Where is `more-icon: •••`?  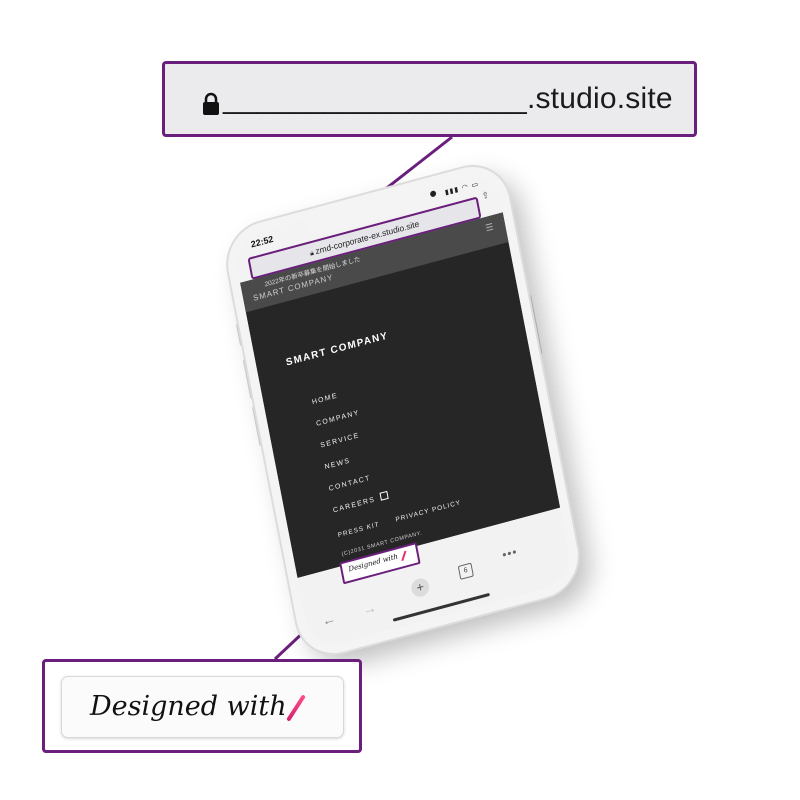 more-icon: ••• is located at coordinates (510, 553).